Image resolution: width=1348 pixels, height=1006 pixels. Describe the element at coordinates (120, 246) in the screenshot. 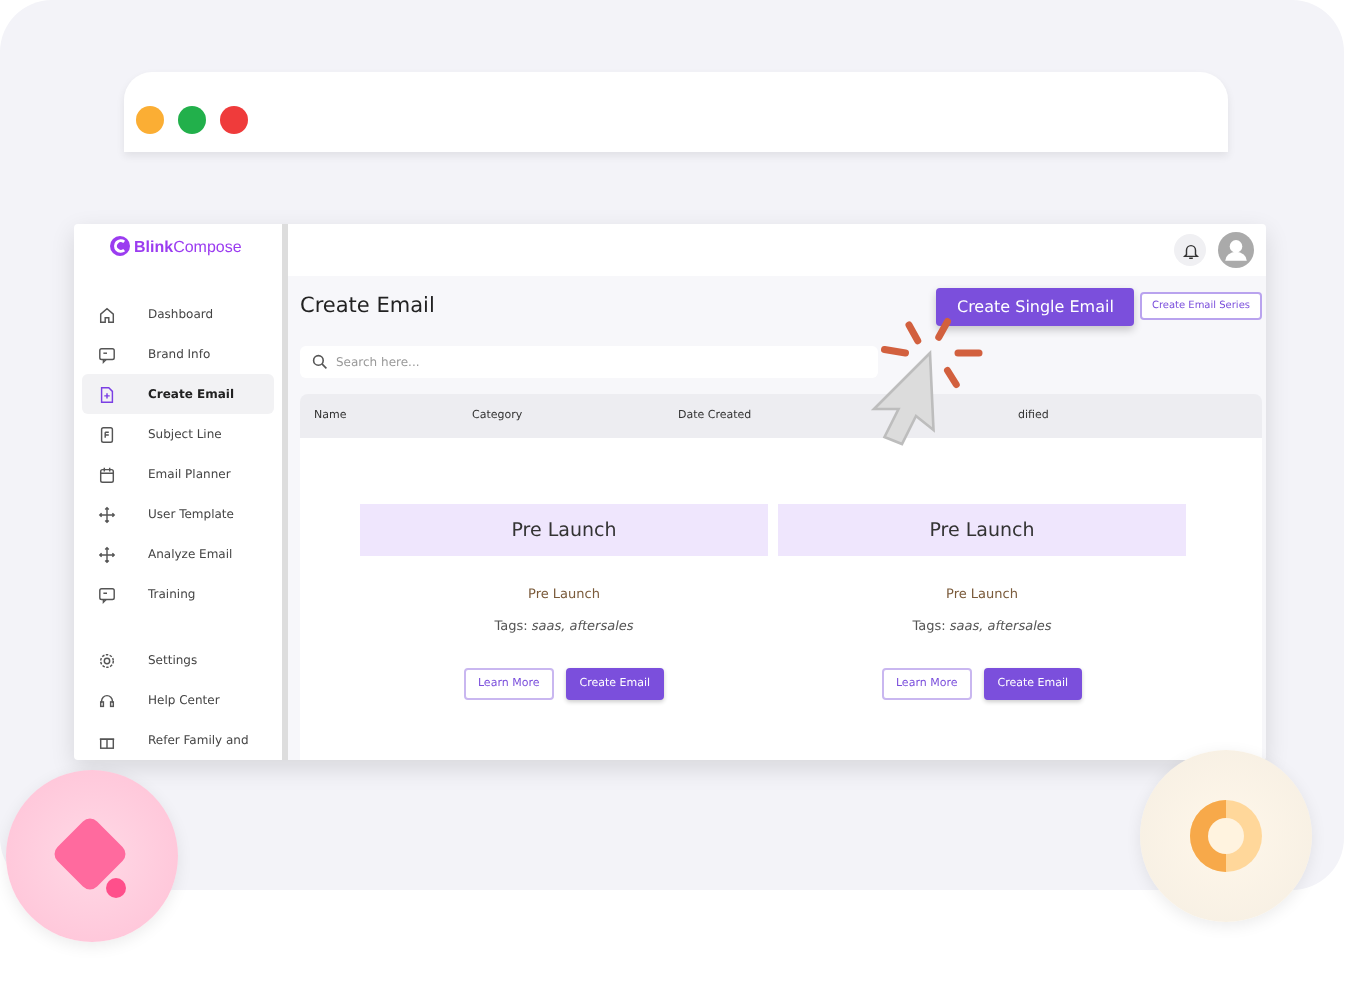

I see `logo-icon` at that location.